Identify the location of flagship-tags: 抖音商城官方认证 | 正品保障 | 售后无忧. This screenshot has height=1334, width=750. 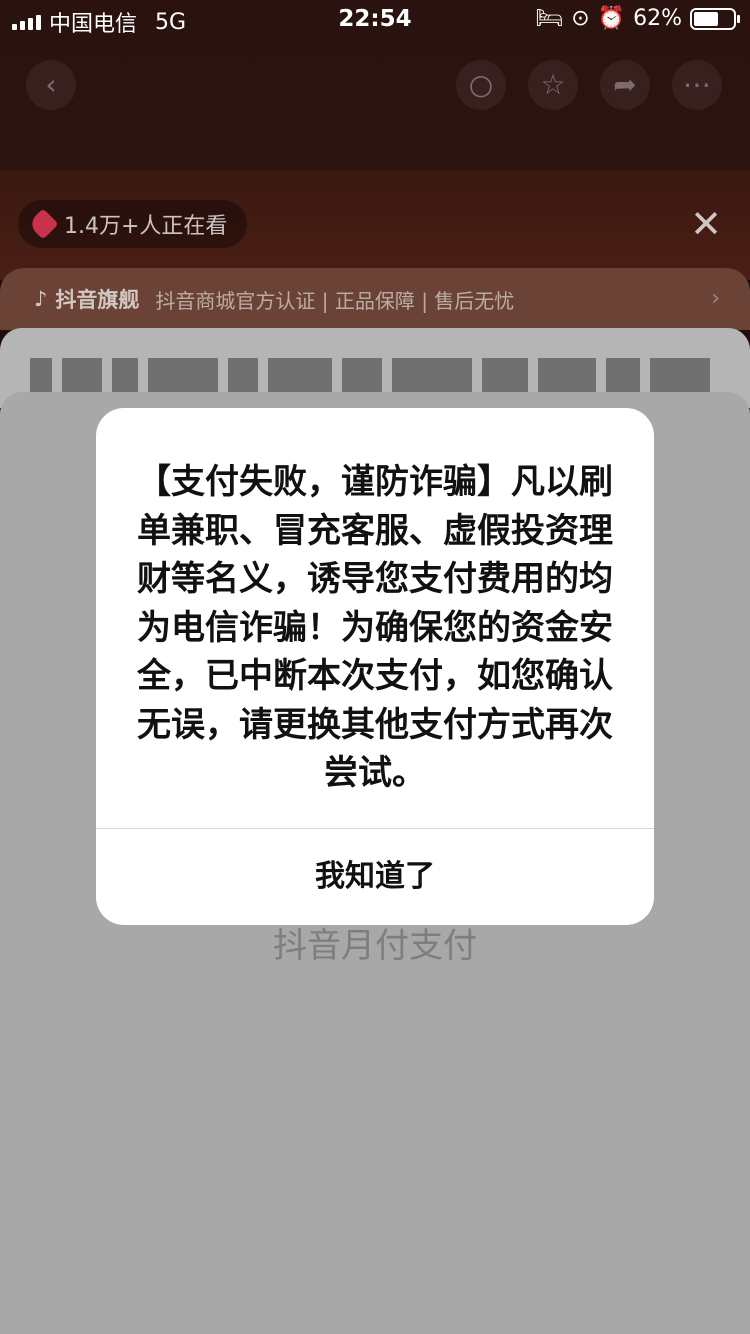
(335, 300).